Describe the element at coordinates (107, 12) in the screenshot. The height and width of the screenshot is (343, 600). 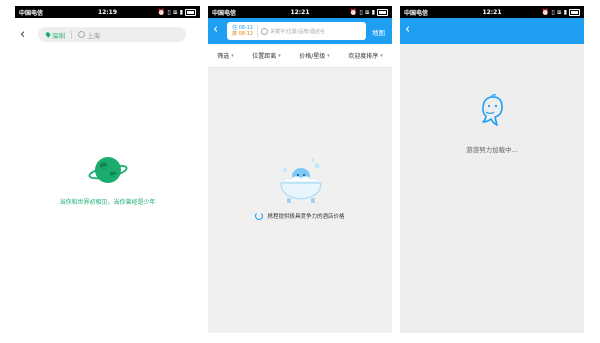
I see `status-bar: 中国电信 12:19 ⏰ ▯ ≋ ▮` at that location.